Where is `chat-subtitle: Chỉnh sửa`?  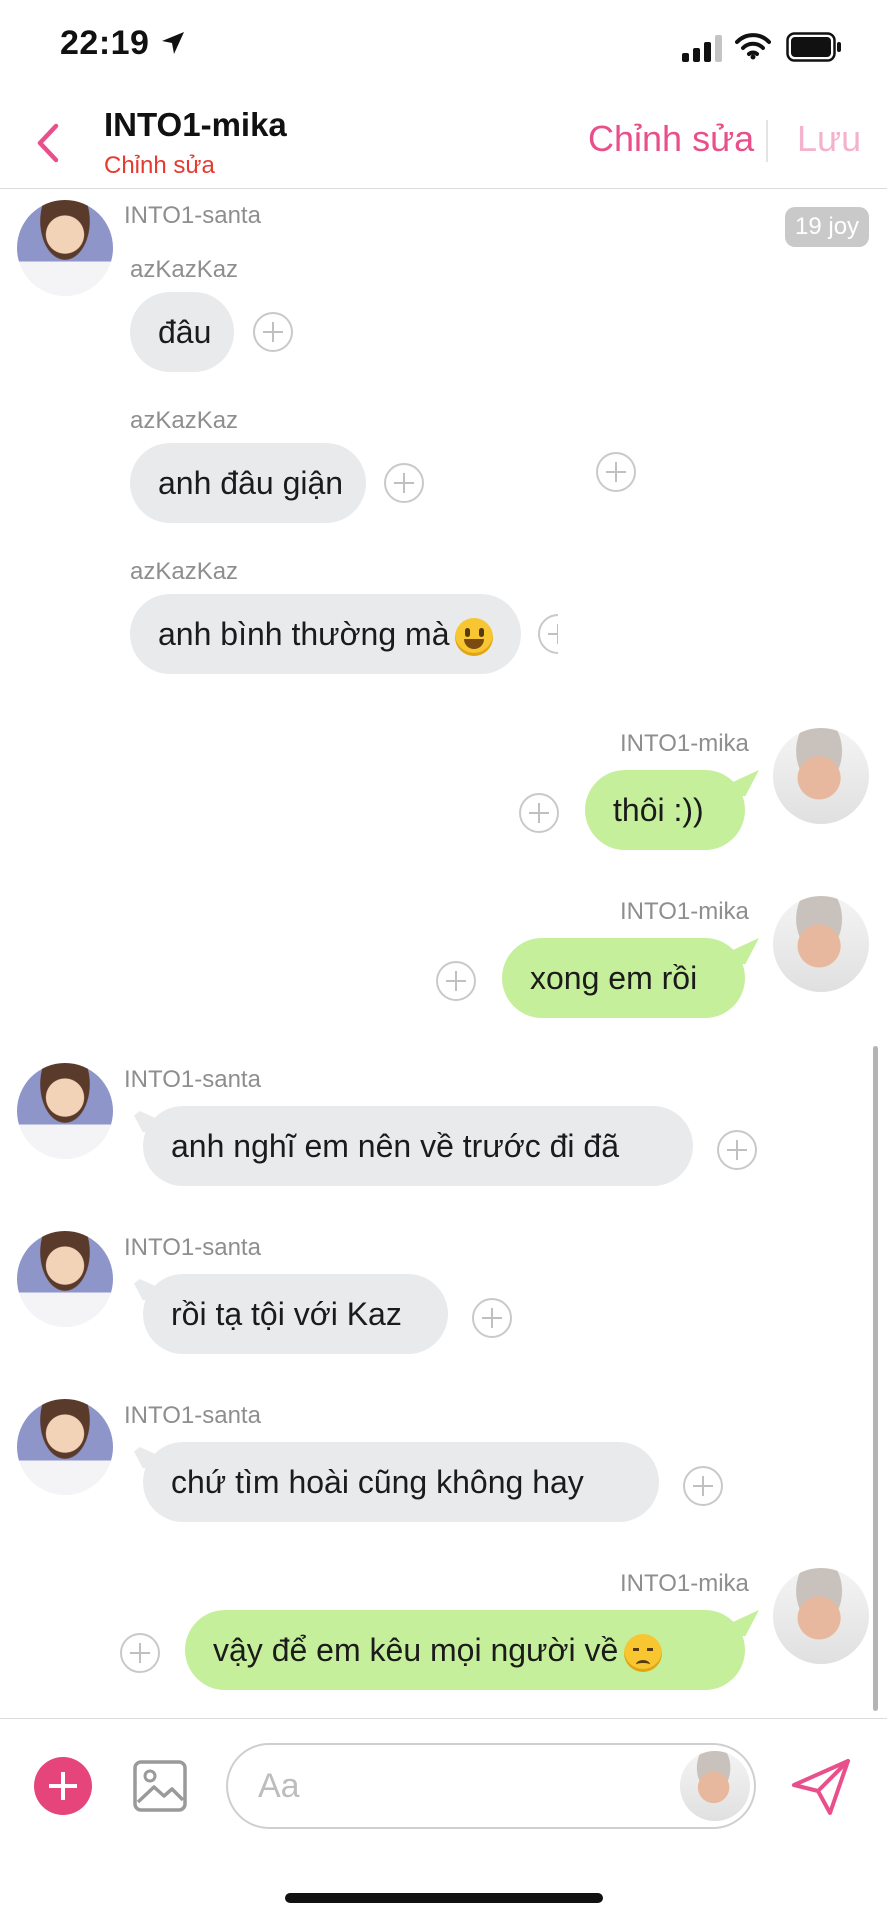
chat-subtitle: Chỉnh sửa is located at coordinates (159, 166).